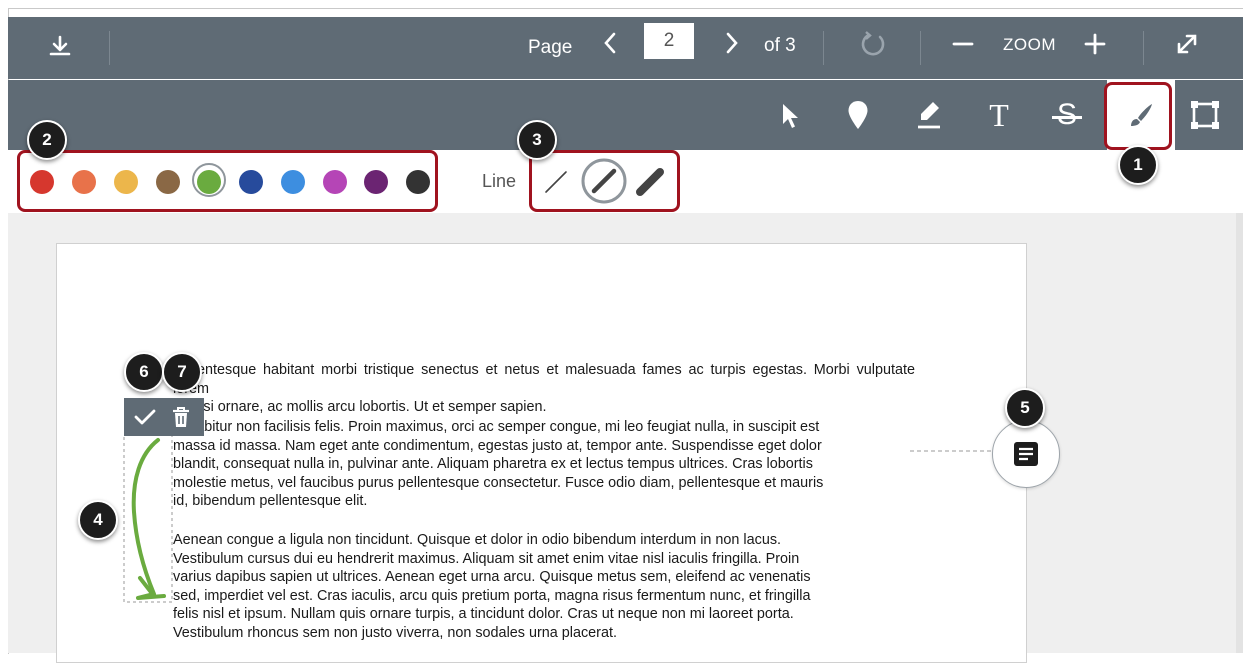 The image size is (1243, 663). What do you see at coordinates (610, 43) in the screenshot?
I see `chevron-left-icon` at bounding box center [610, 43].